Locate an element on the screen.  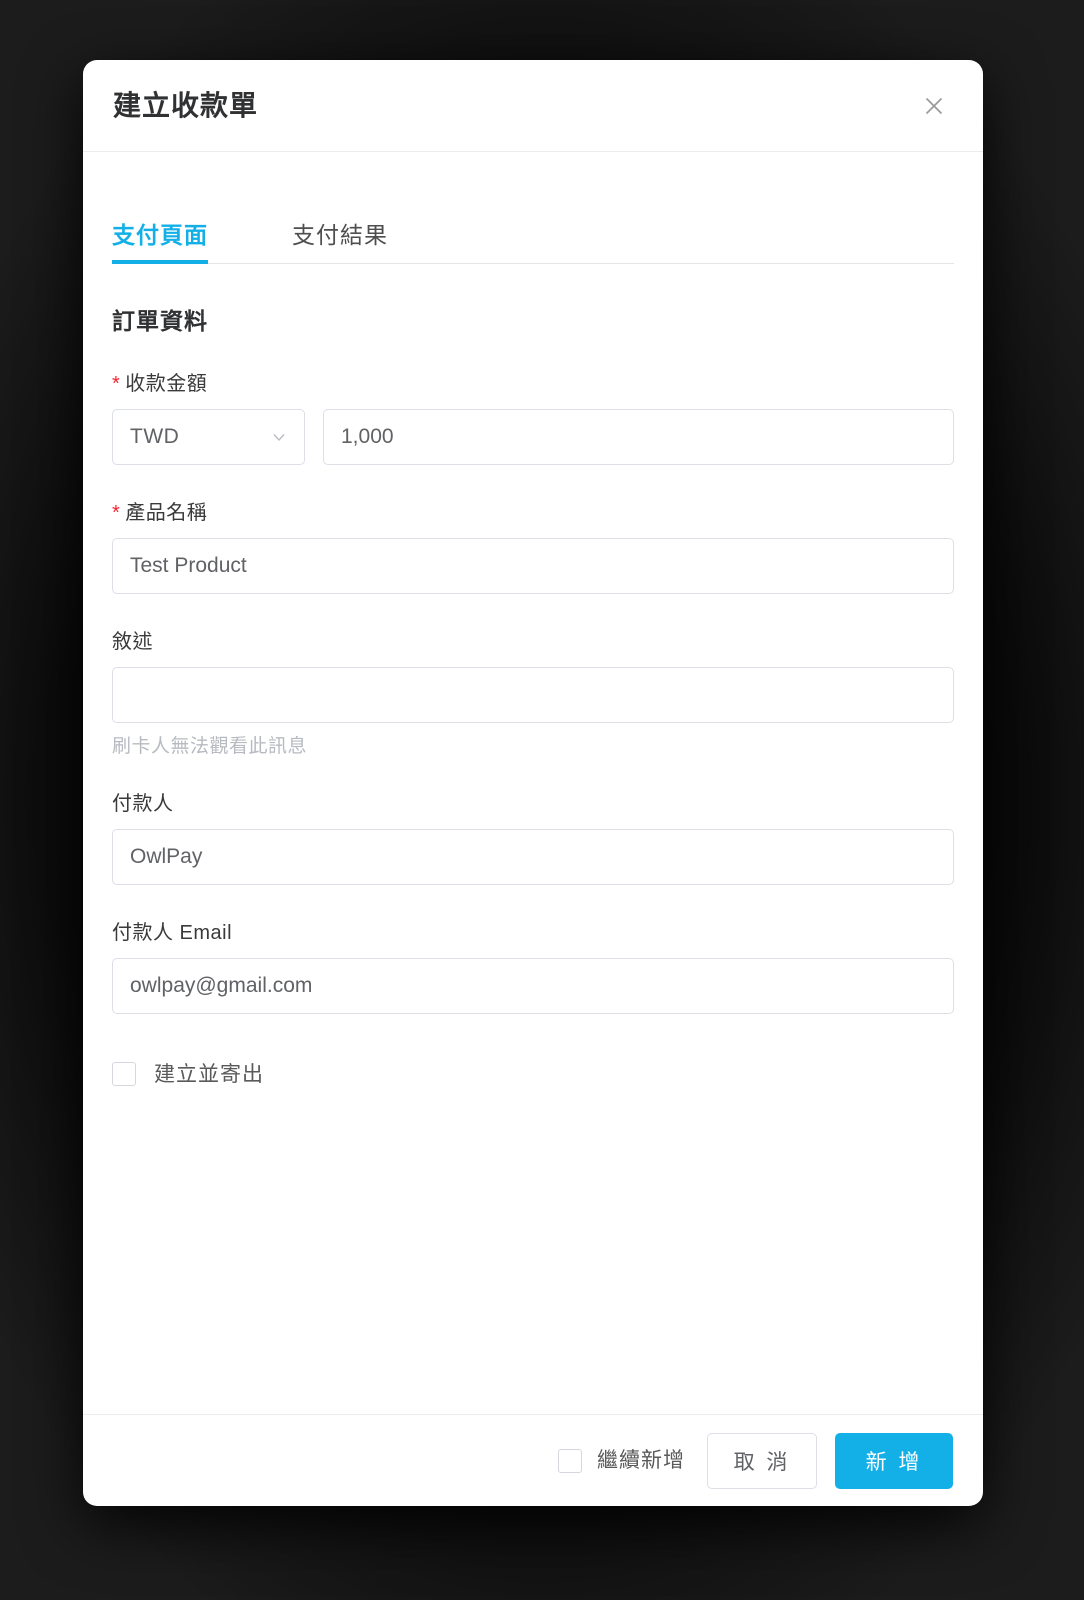
field-product-name: * 產品名稱 is located at coordinates (533, 548).